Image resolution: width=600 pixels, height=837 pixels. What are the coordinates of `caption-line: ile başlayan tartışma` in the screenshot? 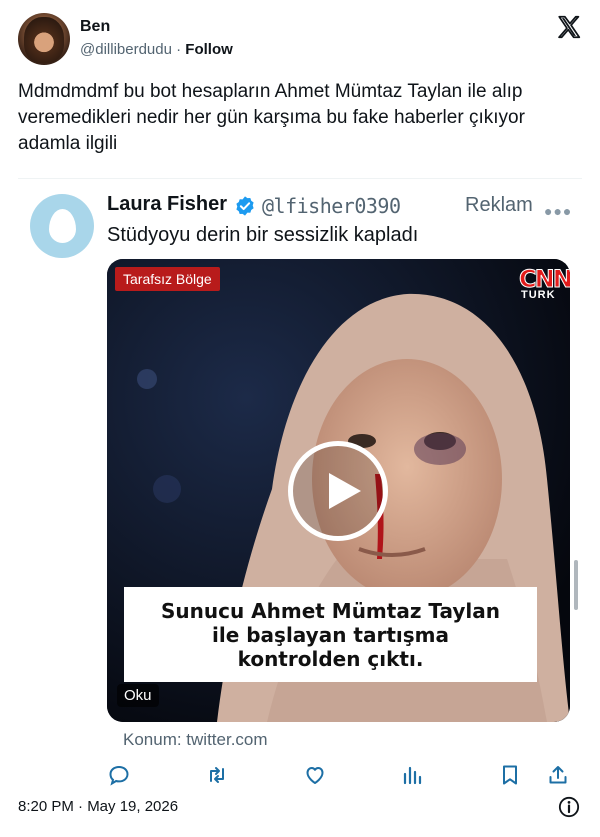 It's located at (330, 634).